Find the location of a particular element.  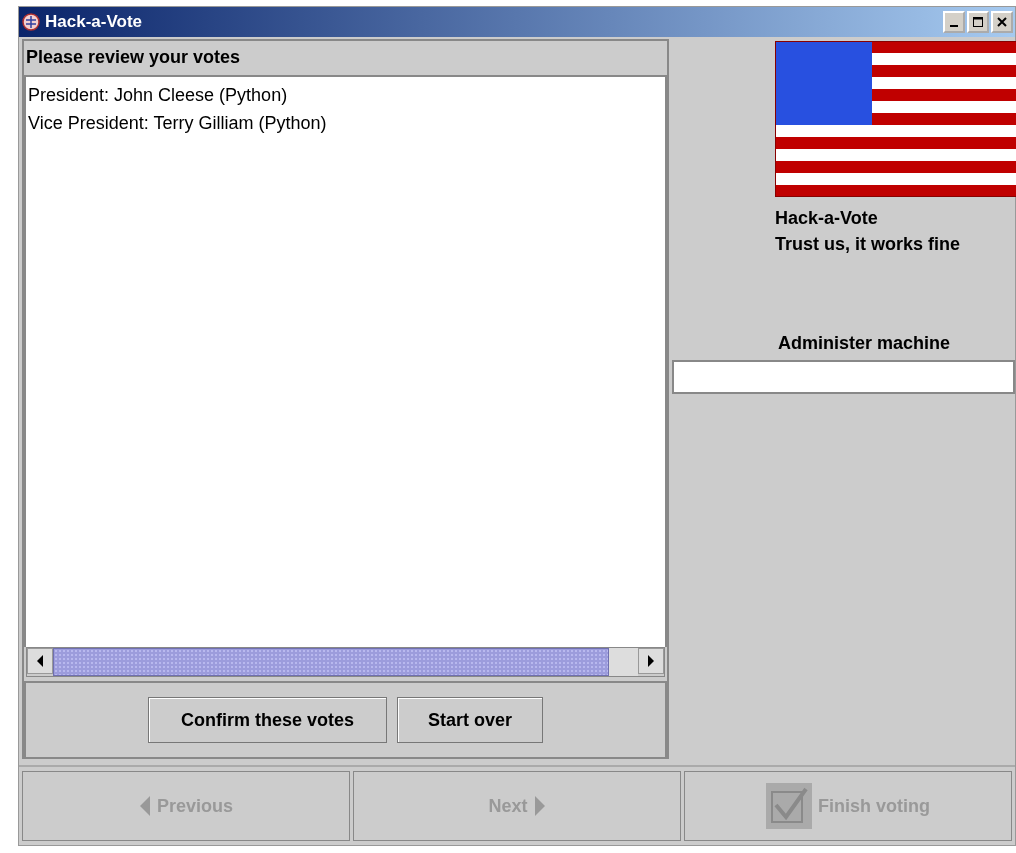

review-button: Start over is located at coordinates (470, 720).